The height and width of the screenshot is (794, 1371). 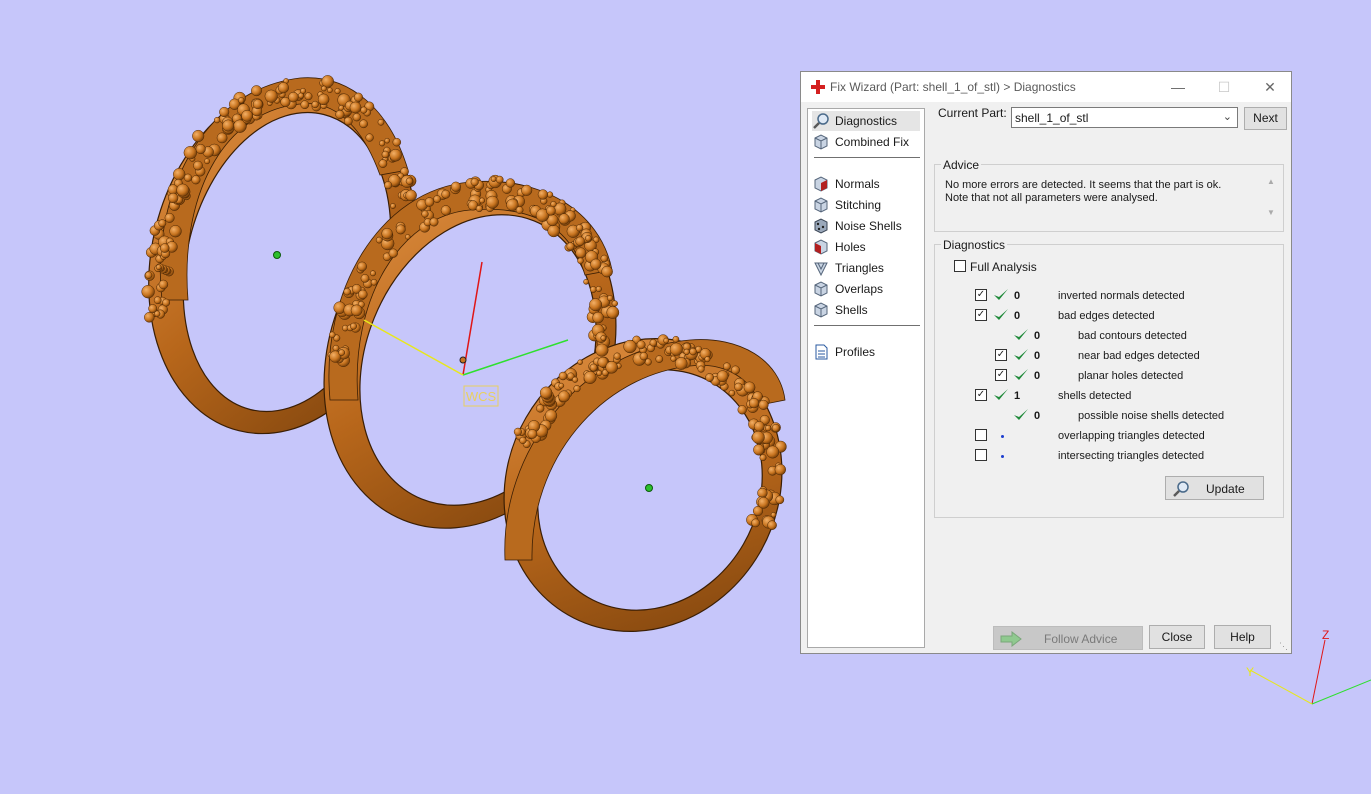 What do you see at coordinates (846, 205) in the screenshot?
I see `nav-item-stitching: Stitching` at bounding box center [846, 205].